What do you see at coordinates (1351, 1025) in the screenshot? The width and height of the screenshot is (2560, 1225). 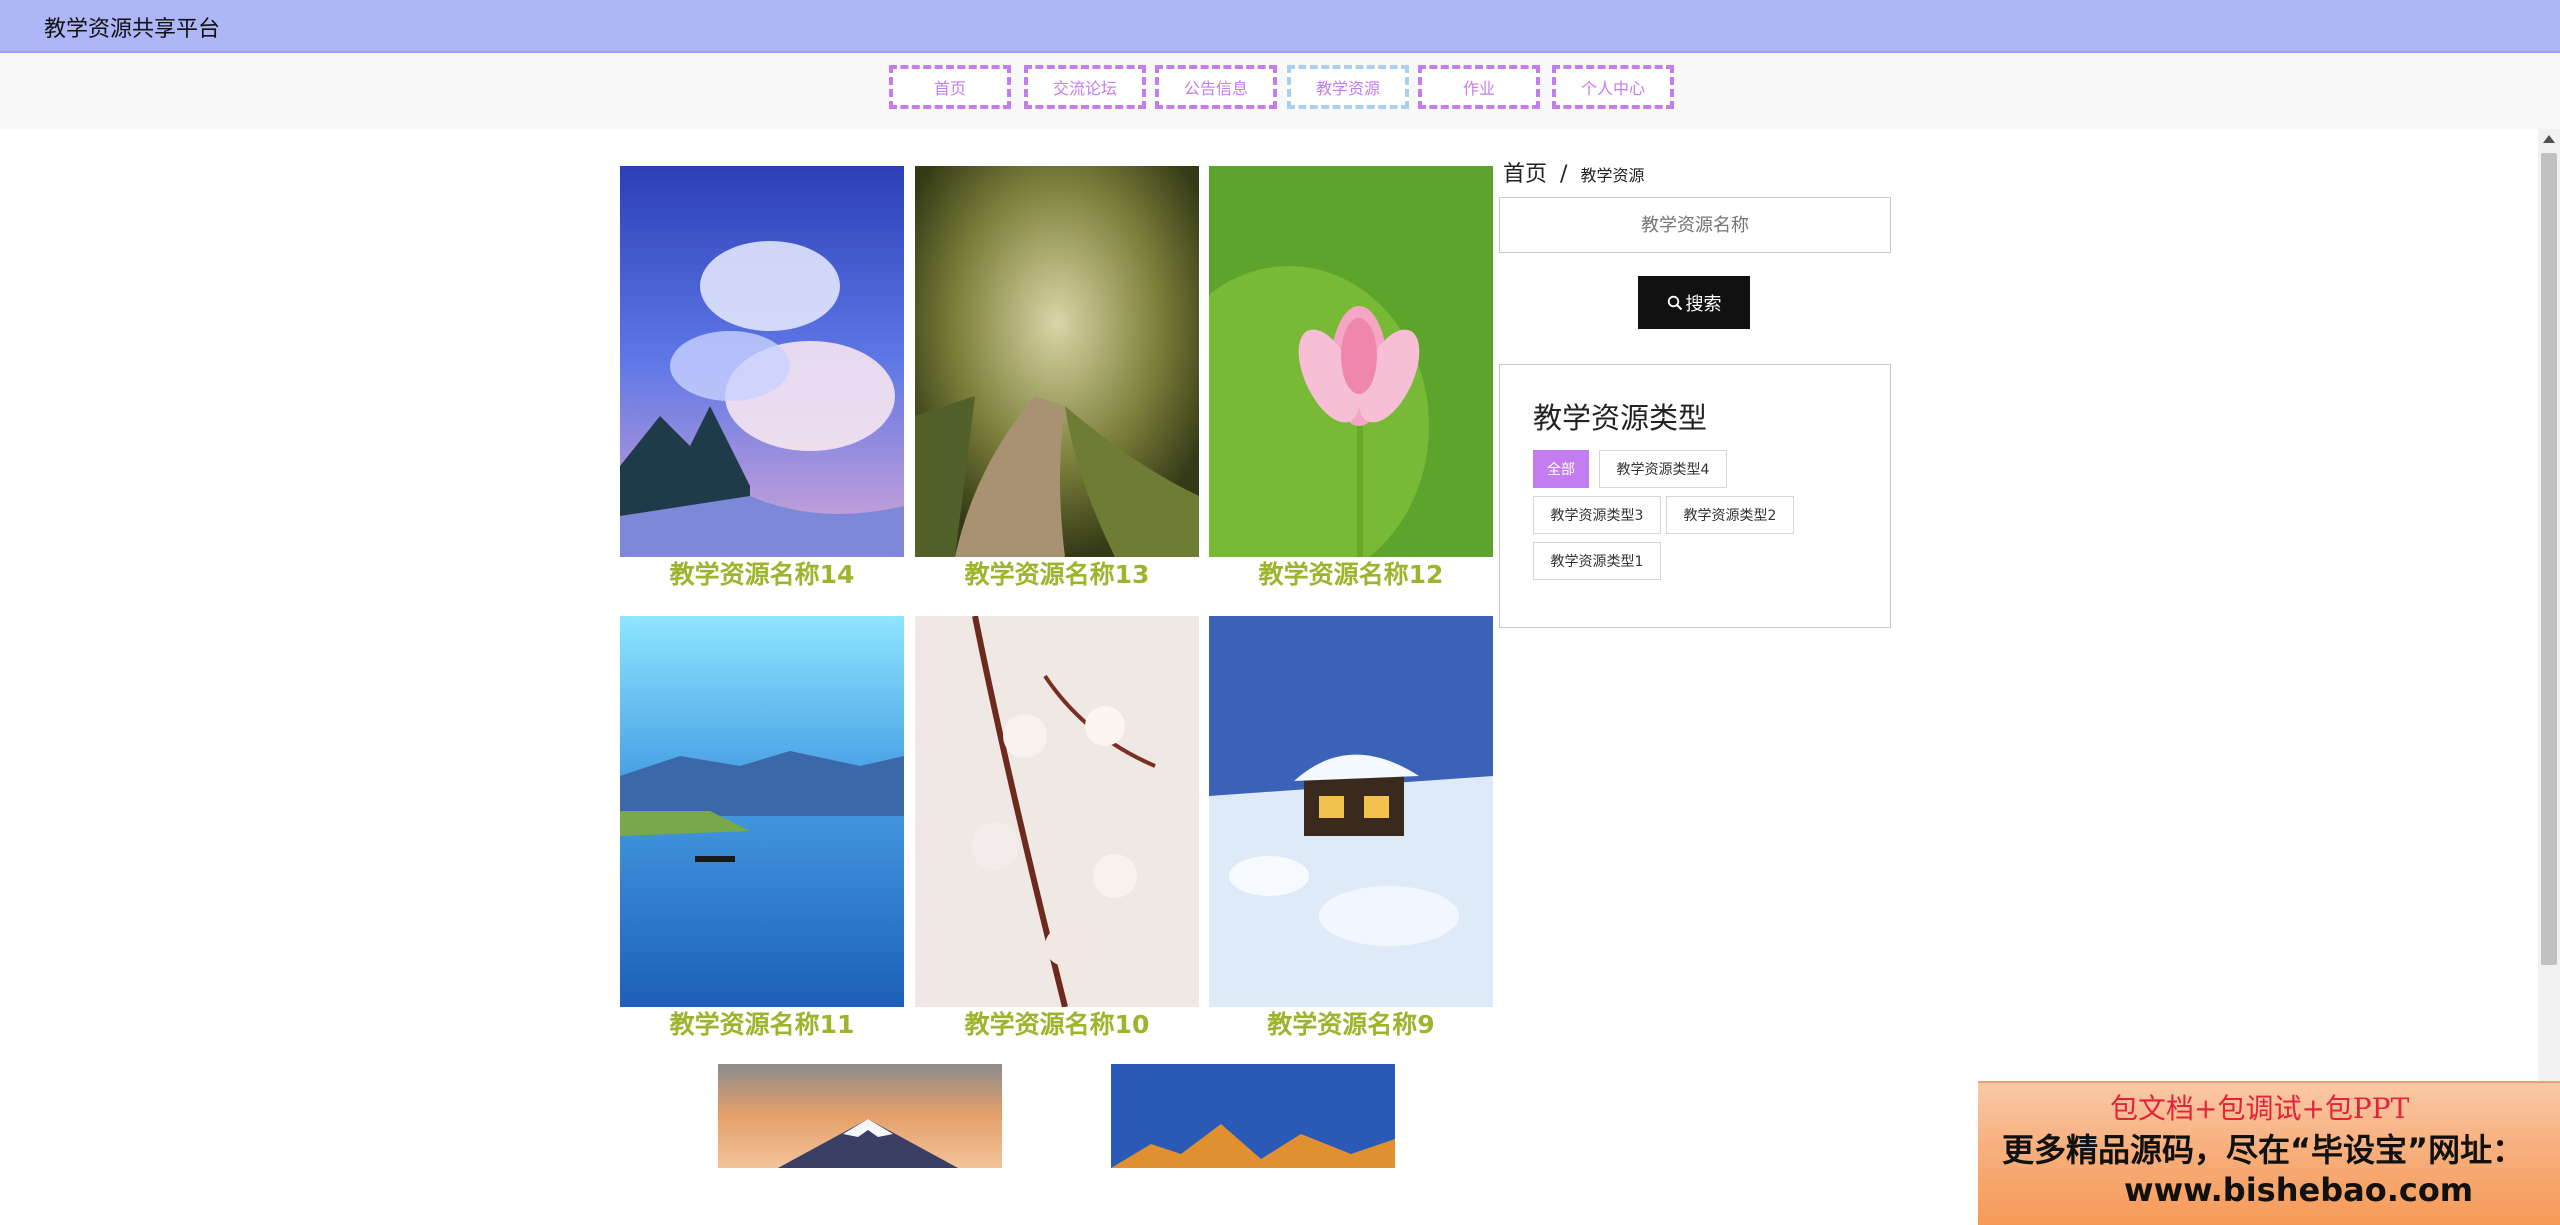 I see `resource-title: 教学资源名称9` at bounding box center [1351, 1025].